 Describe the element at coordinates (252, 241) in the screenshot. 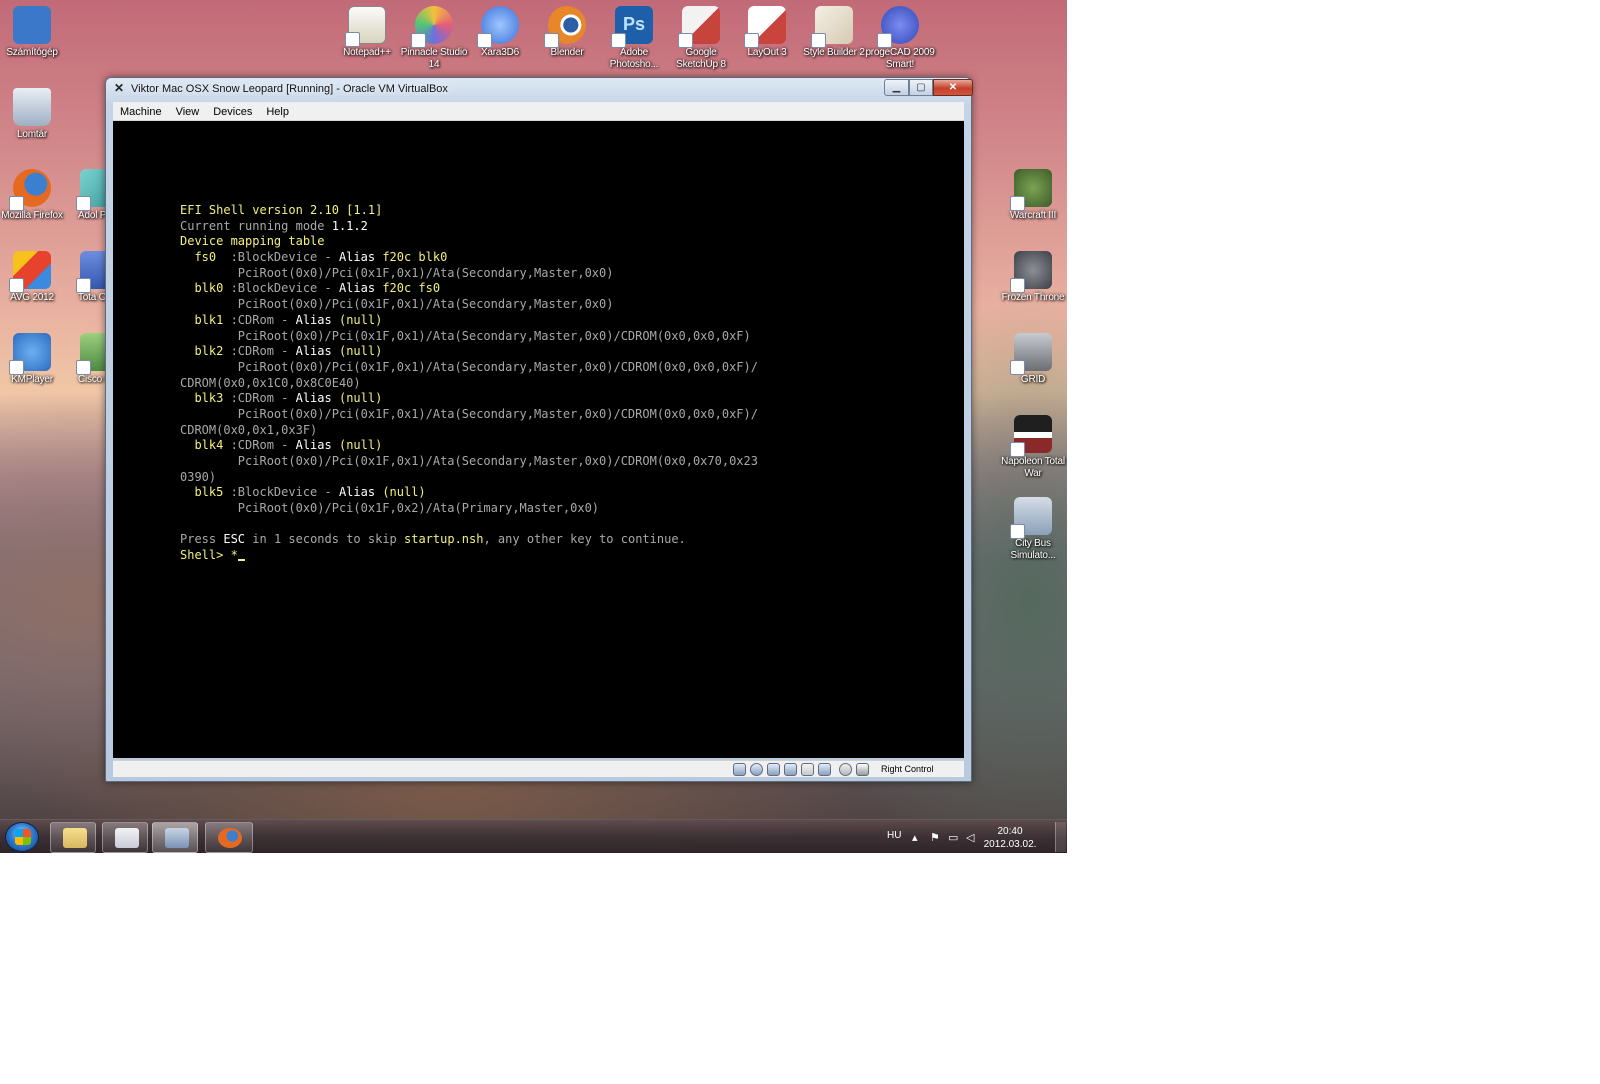

I see `console-text: Device mapping table` at that location.